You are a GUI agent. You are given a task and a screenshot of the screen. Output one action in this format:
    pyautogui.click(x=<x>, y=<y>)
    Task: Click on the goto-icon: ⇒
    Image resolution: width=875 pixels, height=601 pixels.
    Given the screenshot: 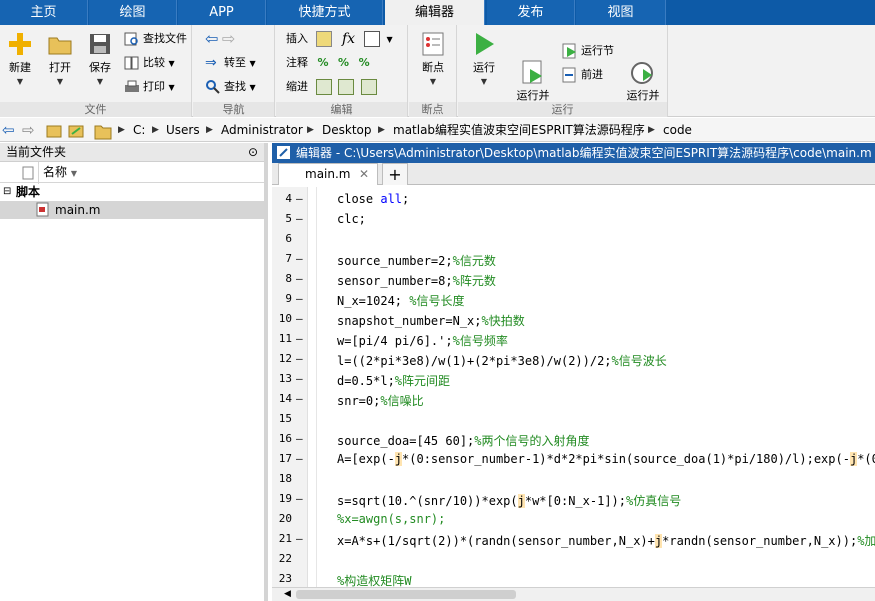 What is the action you would take?
    pyautogui.click(x=211, y=63)
    